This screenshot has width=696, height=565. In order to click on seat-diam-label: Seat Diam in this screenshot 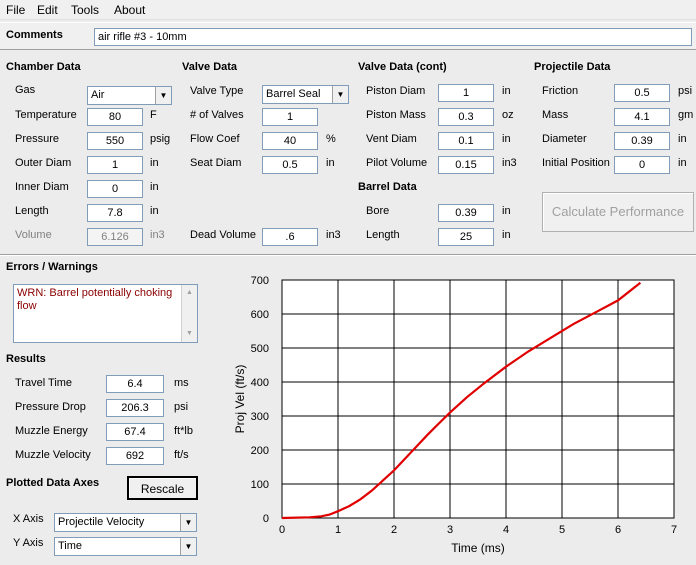, I will do `click(216, 163)`.